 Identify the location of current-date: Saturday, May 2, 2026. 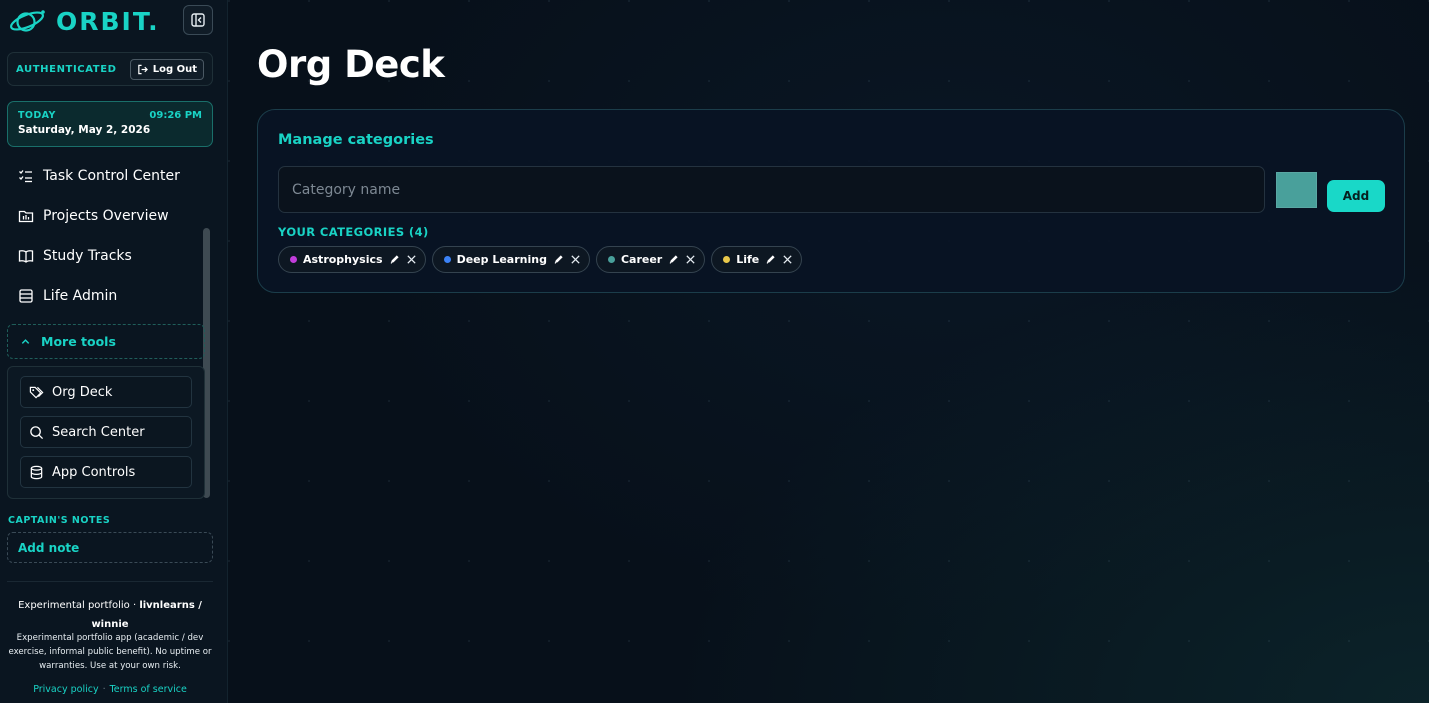
(84, 130).